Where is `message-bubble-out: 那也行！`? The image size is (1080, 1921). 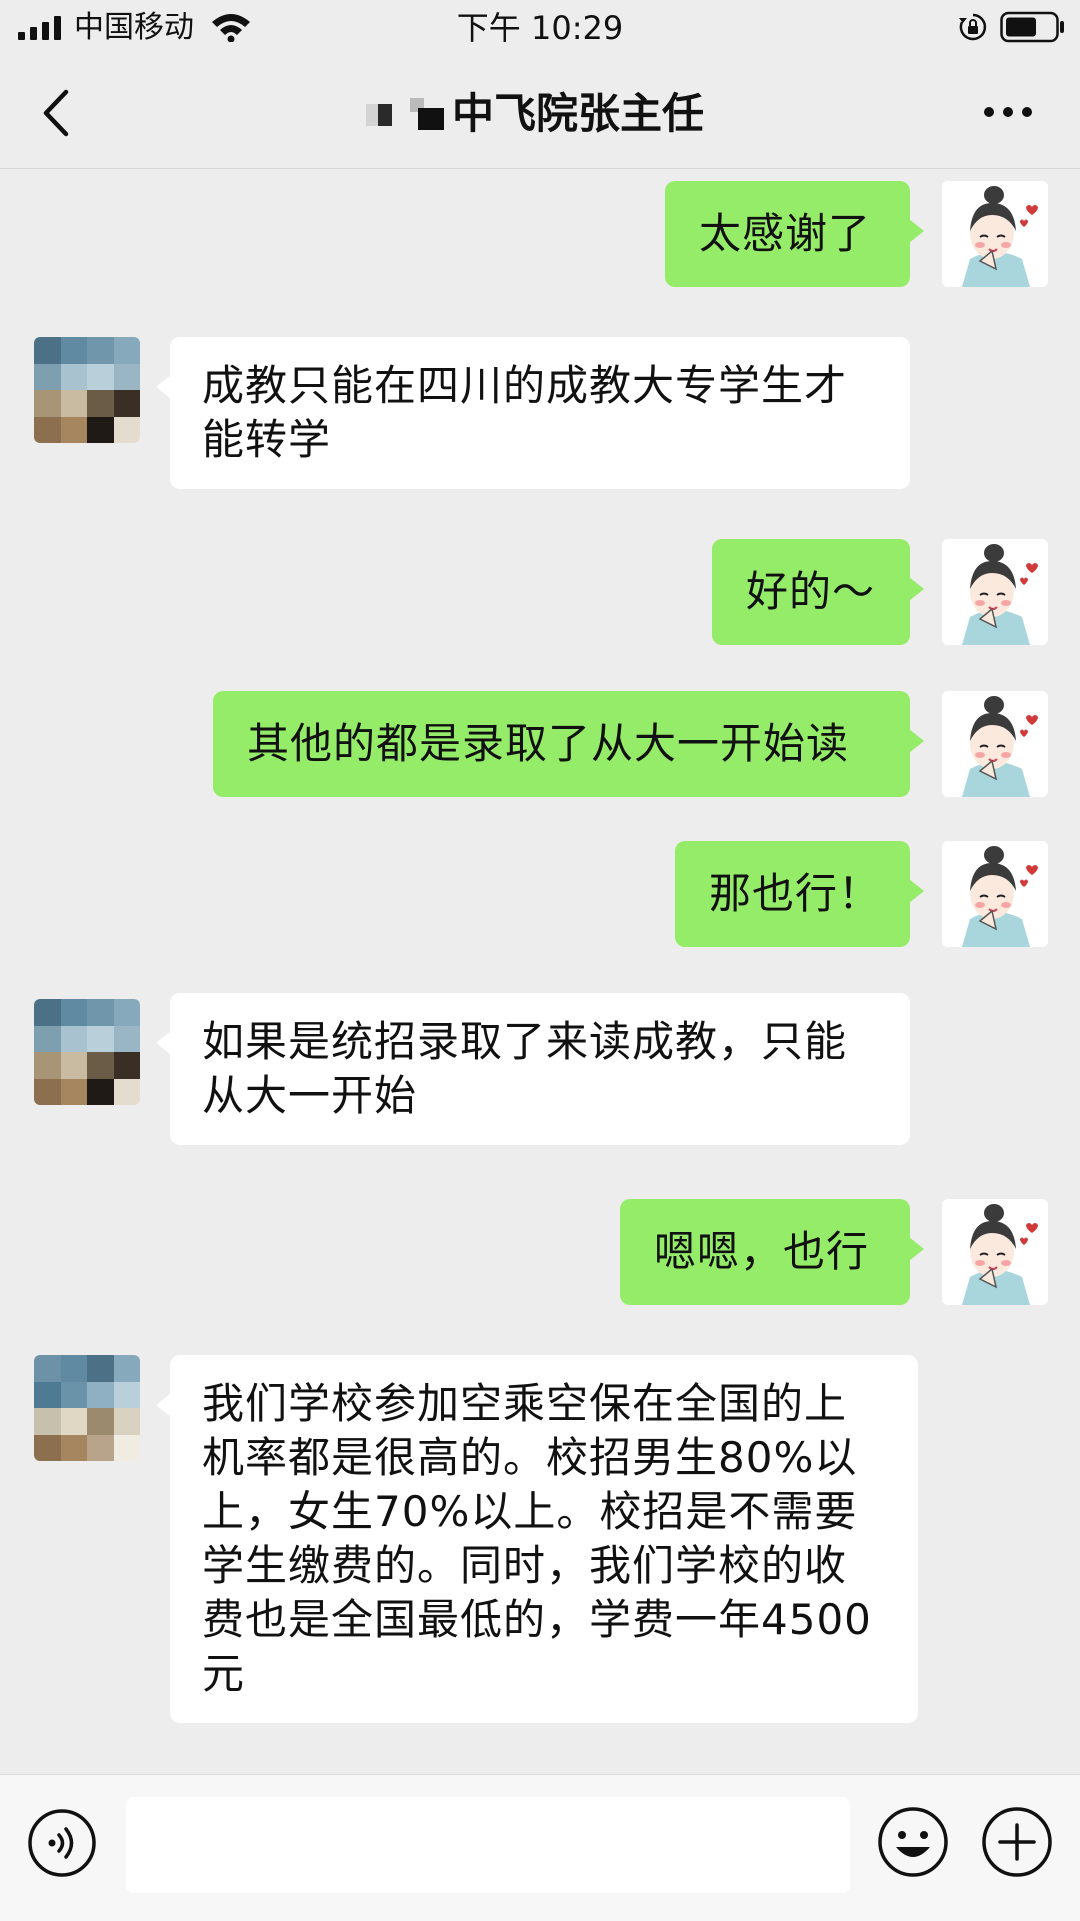 message-bubble-out: 那也行！ is located at coordinates (799, 894).